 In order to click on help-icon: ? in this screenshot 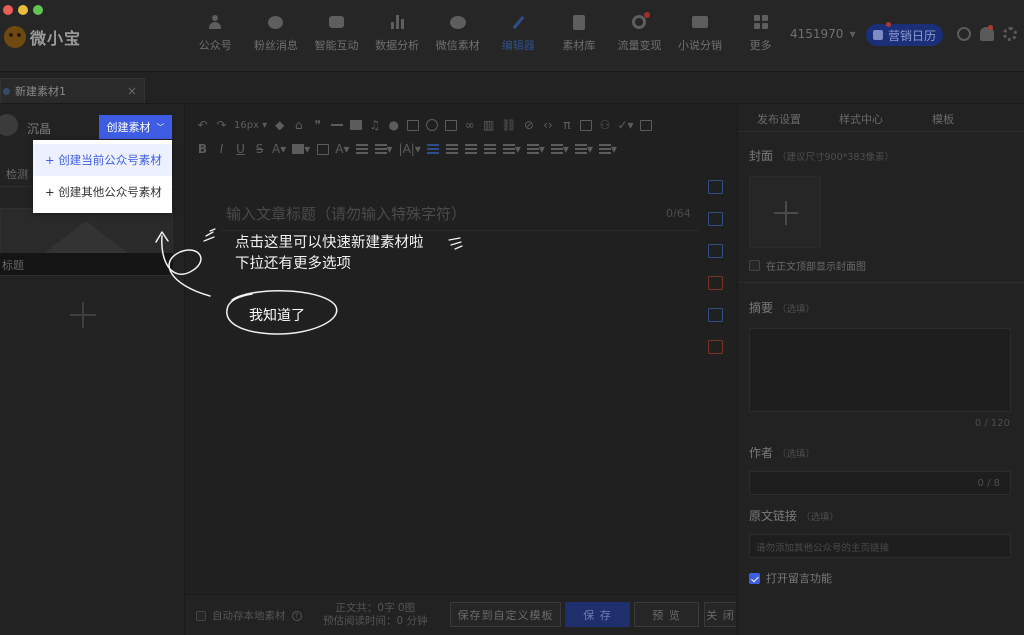, I will do `click(296, 615)`.